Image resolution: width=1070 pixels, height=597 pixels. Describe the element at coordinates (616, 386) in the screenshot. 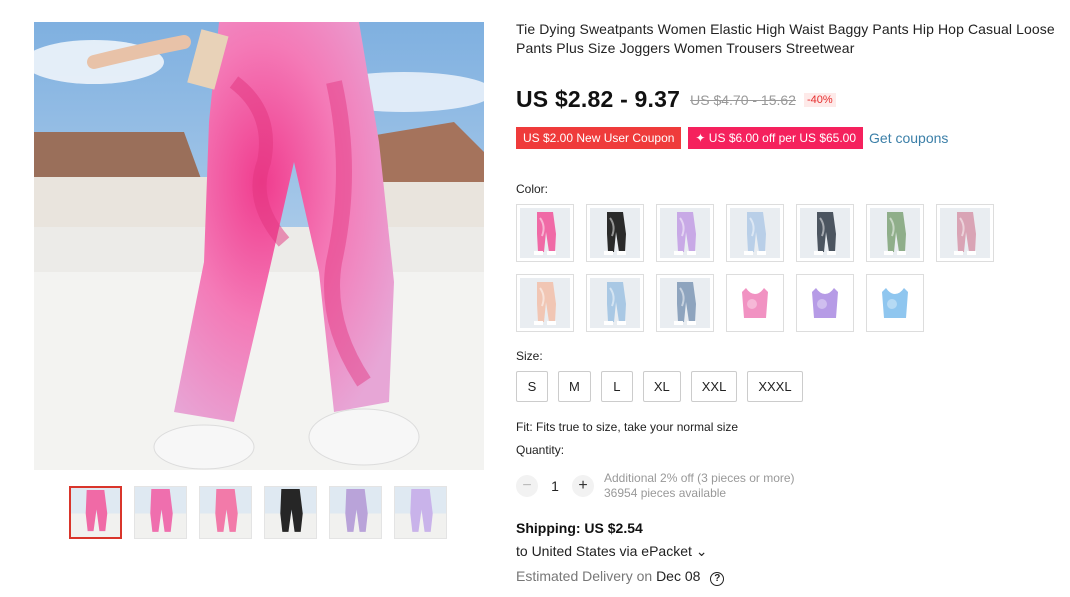

I see `size-option-l: L` at that location.